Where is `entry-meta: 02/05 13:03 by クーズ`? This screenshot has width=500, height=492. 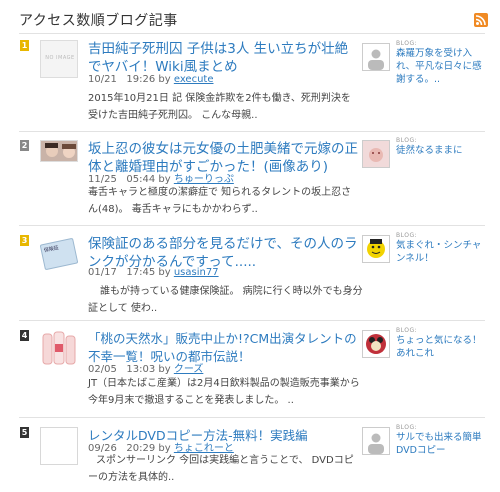
entry-meta: 02/05 13:03 by クーズ is located at coordinates (145, 367).